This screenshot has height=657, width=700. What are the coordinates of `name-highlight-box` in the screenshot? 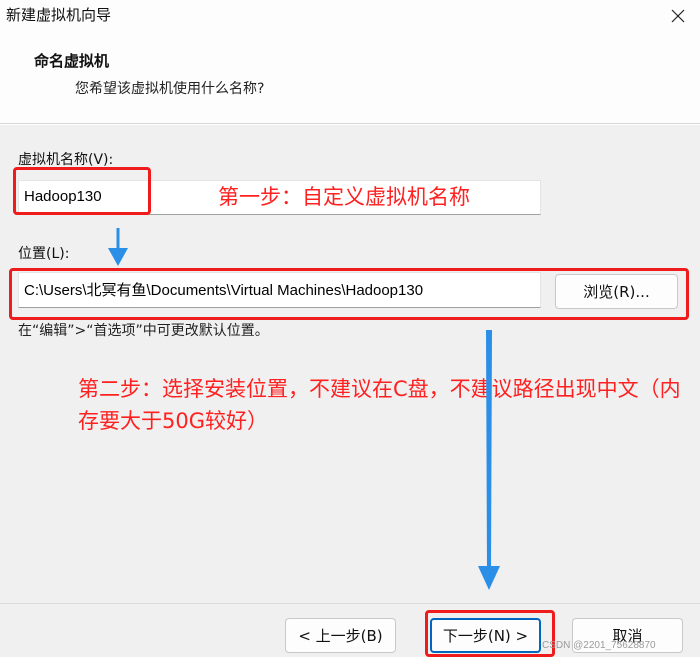 It's located at (82, 191).